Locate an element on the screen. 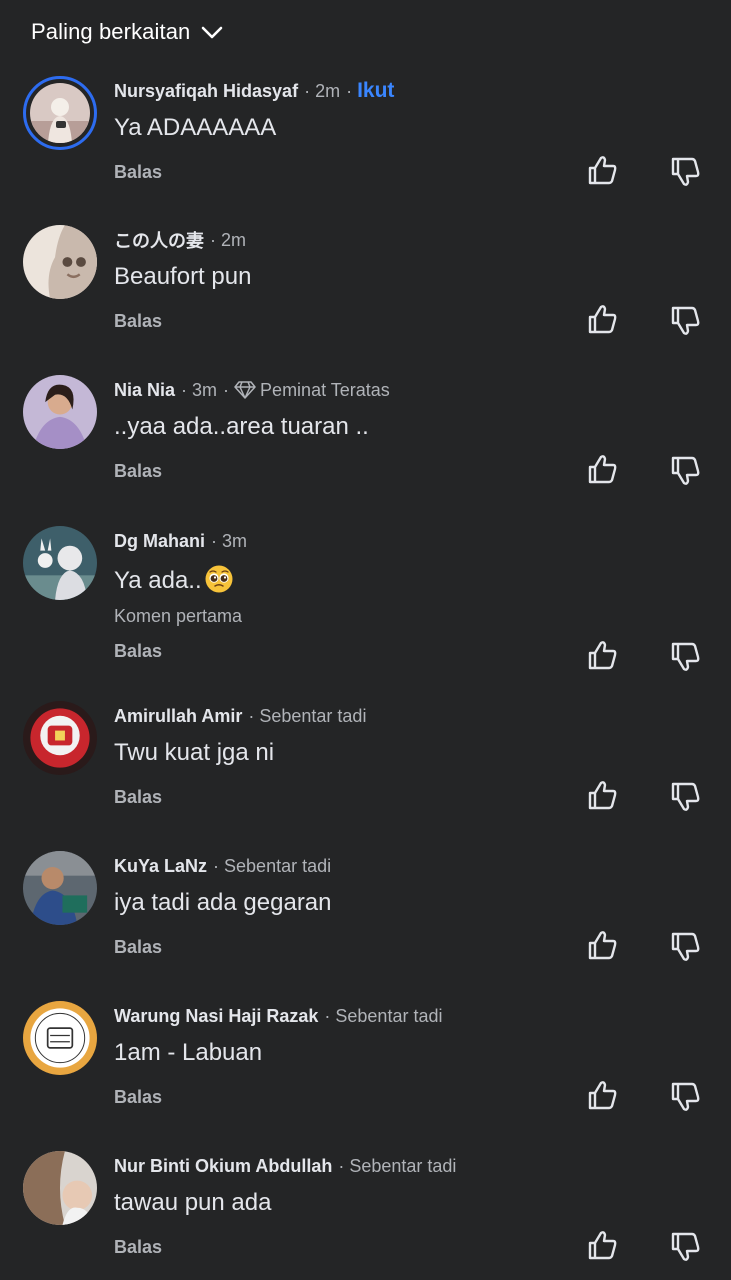 The width and height of the screenshot is (731, 1280). comment-text: Beaufort pun is located at coordinates (183, 276).